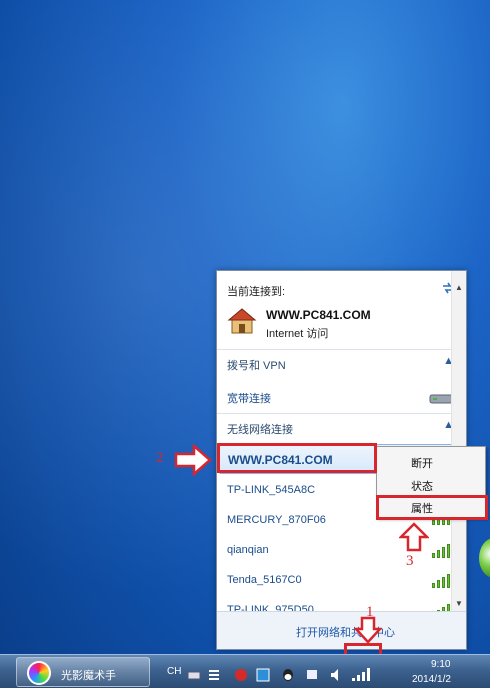 Image resolution: width=490 pixels, height=688 pixels. Describe the element at coordinates (432, 507) in the screenshot. I see `annotation-box-properties` at that location.